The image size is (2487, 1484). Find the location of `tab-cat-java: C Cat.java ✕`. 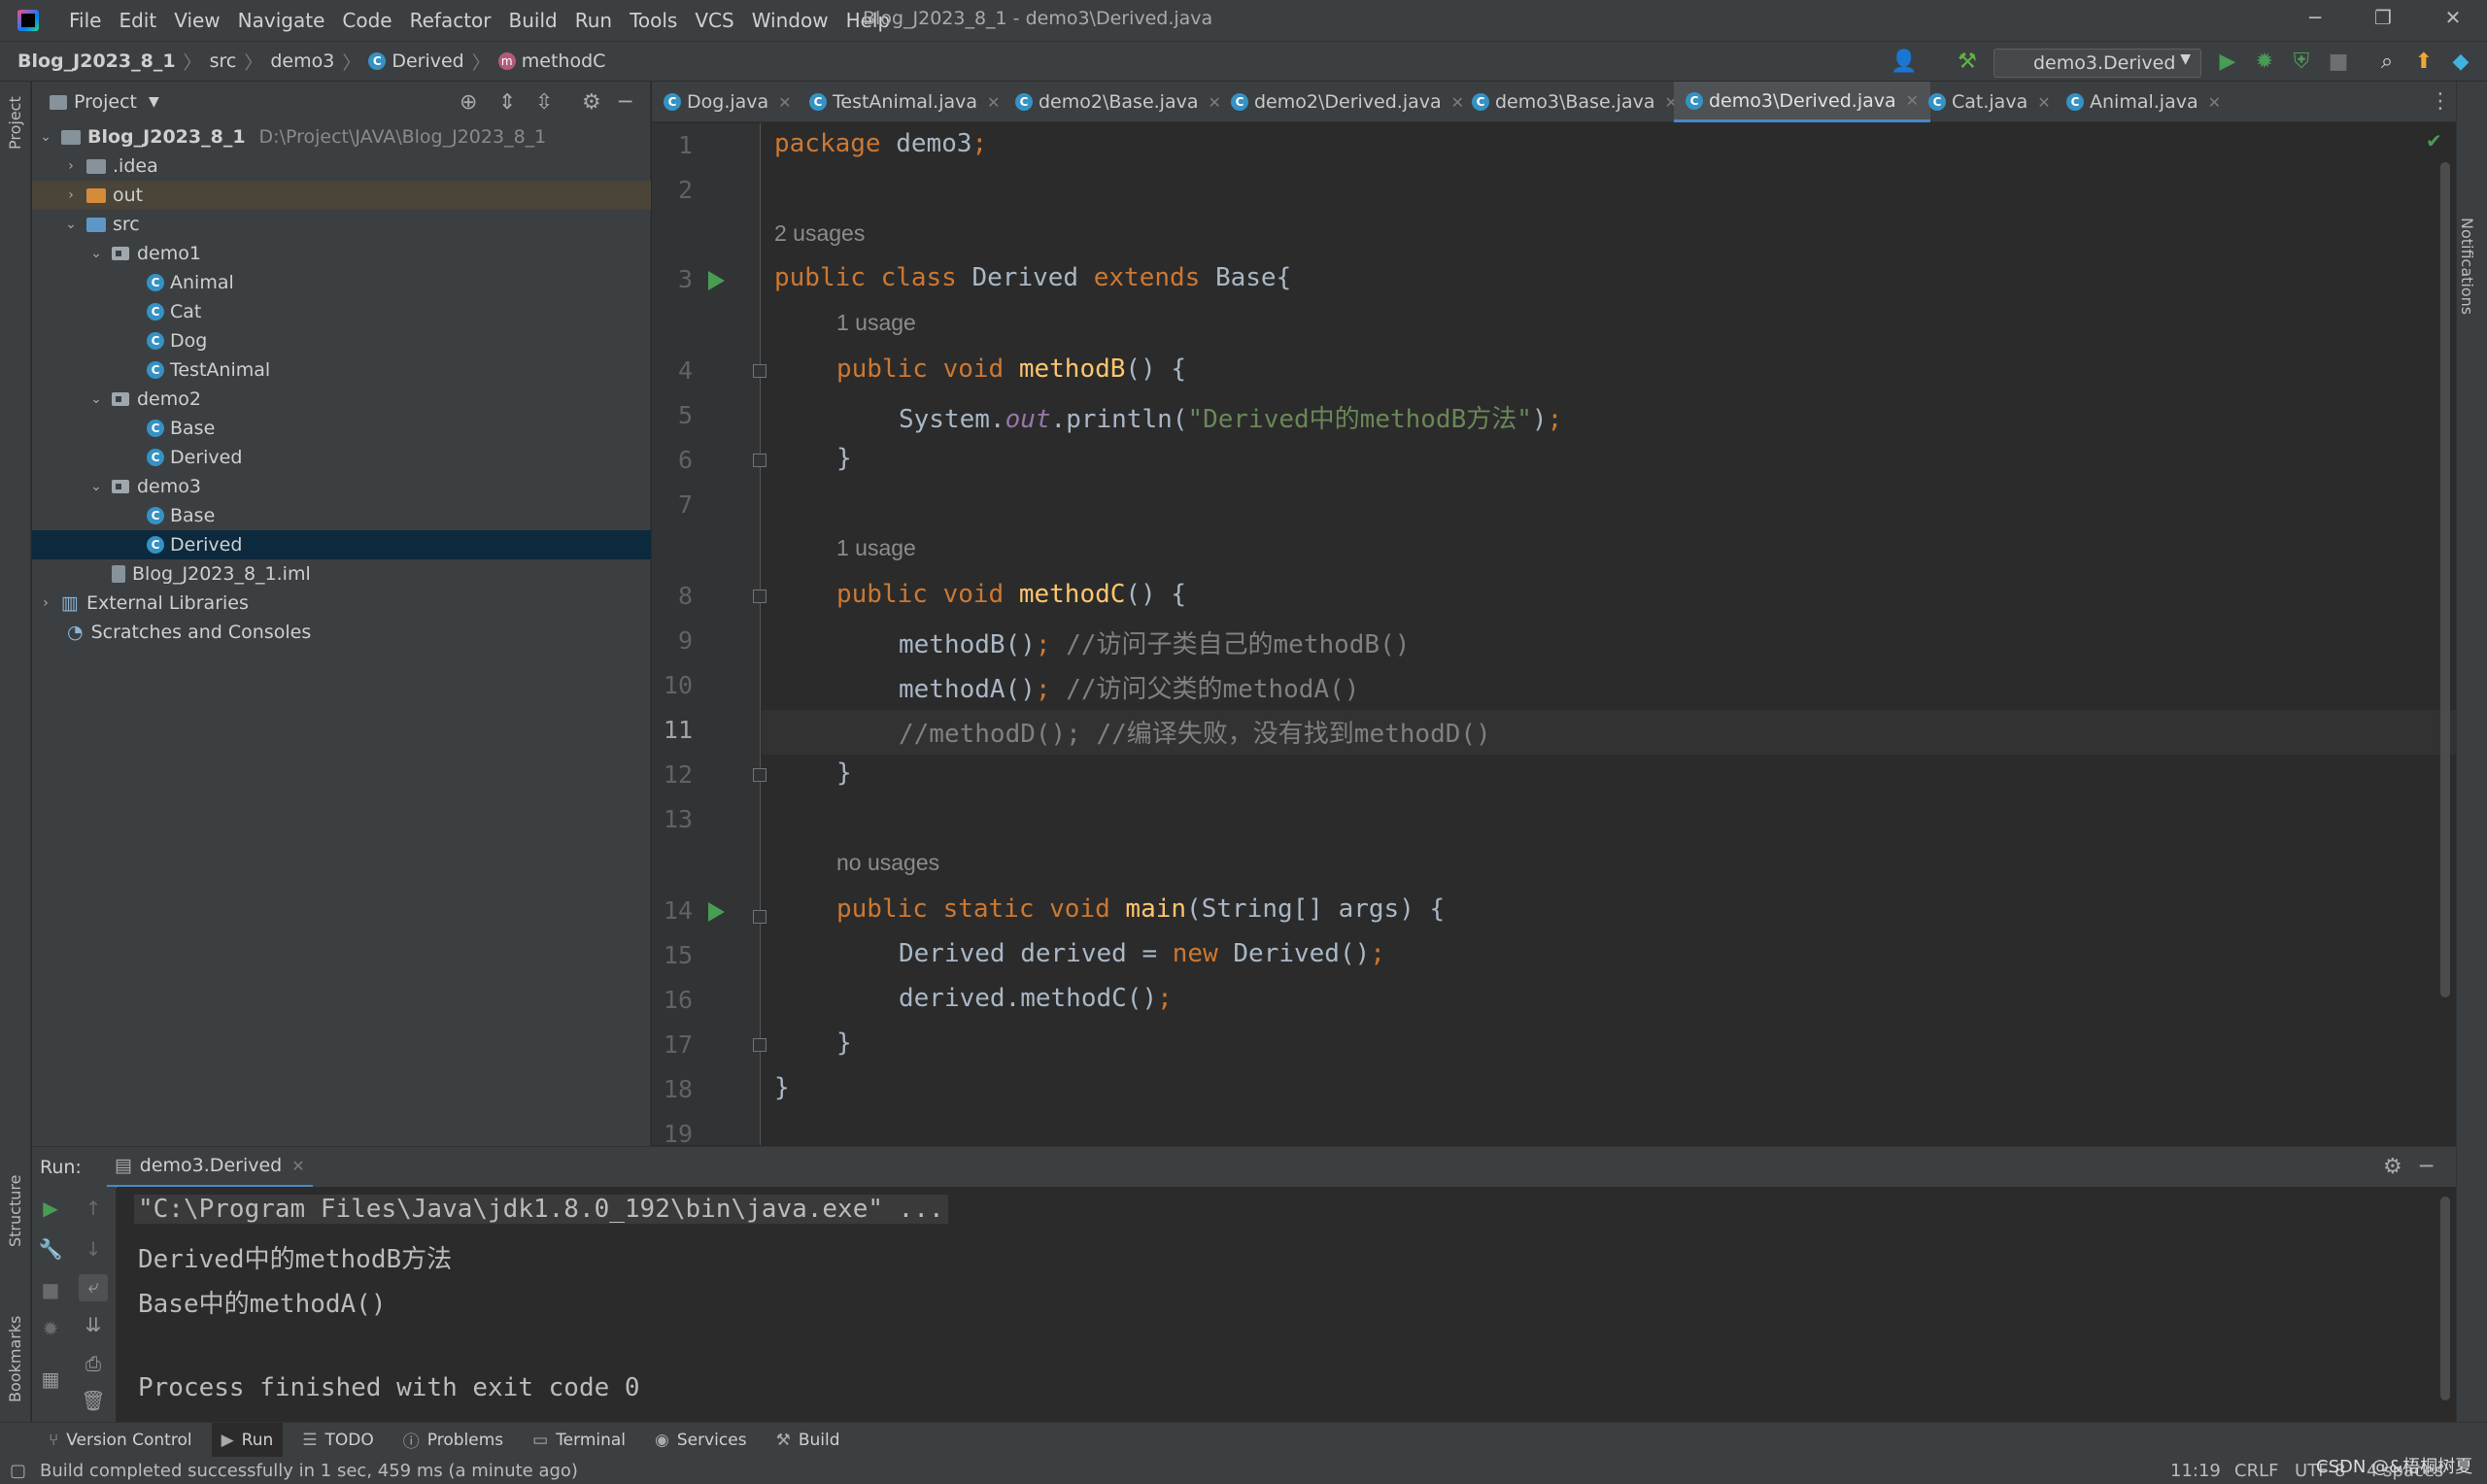

tab-cat-java: C Cat.java ✕ is located at coordinates (1989, 102).